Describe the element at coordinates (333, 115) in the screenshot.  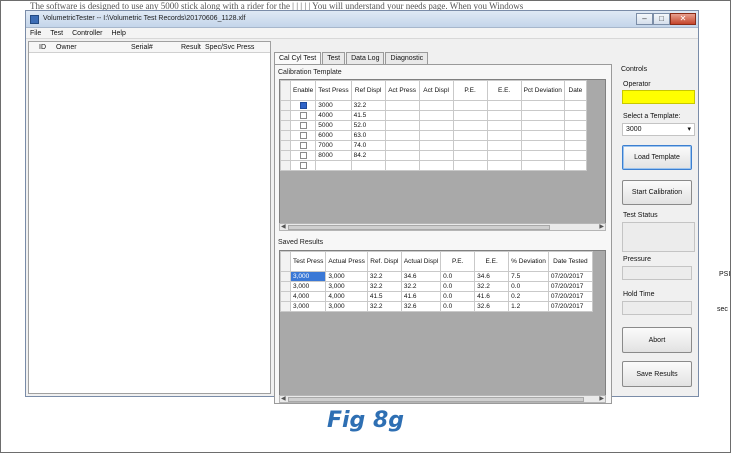
I see `test-press-cell: 4000` at that location.